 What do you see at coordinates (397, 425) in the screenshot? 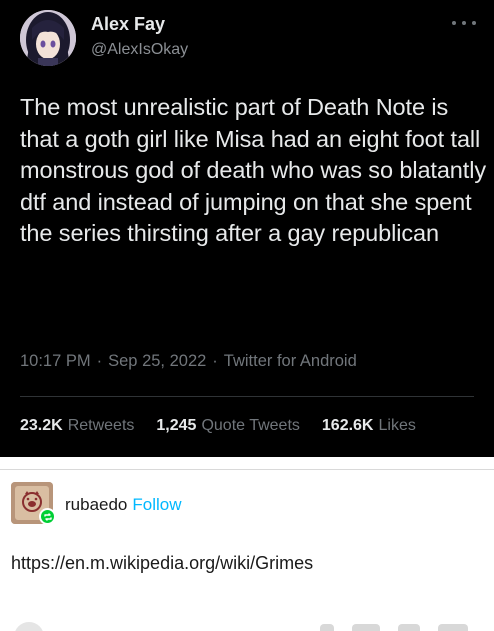
I see `likes-label: Likes` at bounding box center [397, 425].